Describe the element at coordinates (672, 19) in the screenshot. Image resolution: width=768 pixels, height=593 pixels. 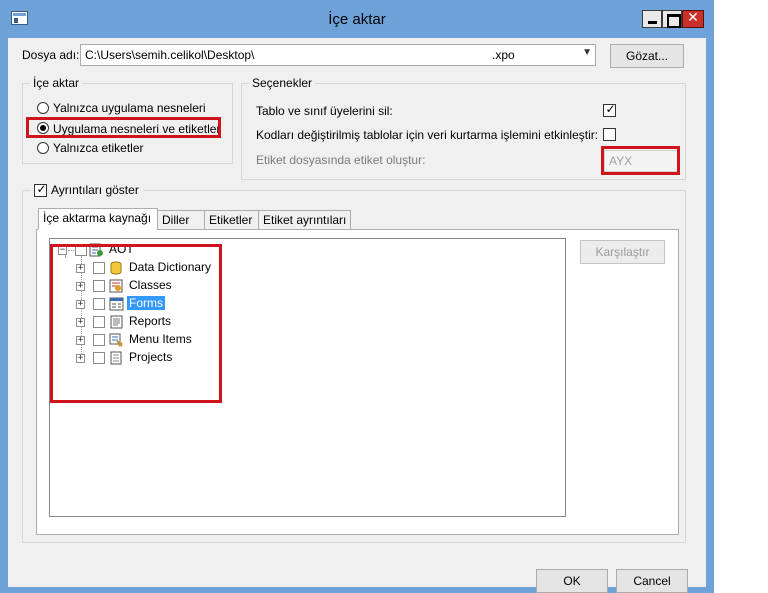
I see `maximize-button` at that location.